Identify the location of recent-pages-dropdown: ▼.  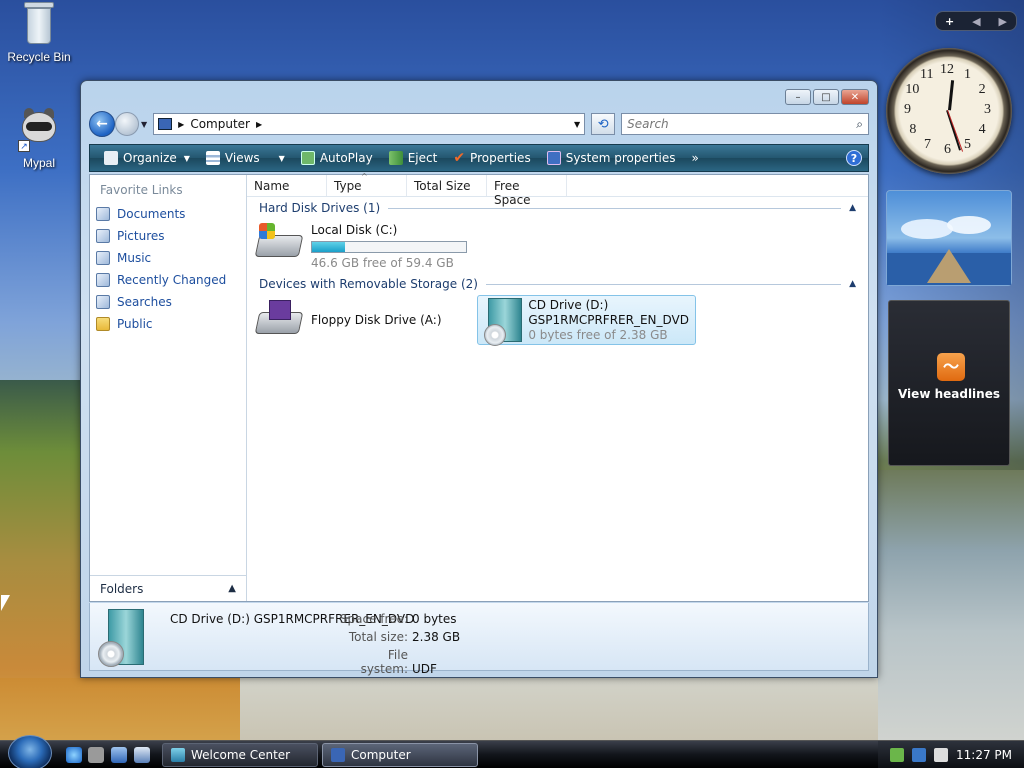
(144, 124).